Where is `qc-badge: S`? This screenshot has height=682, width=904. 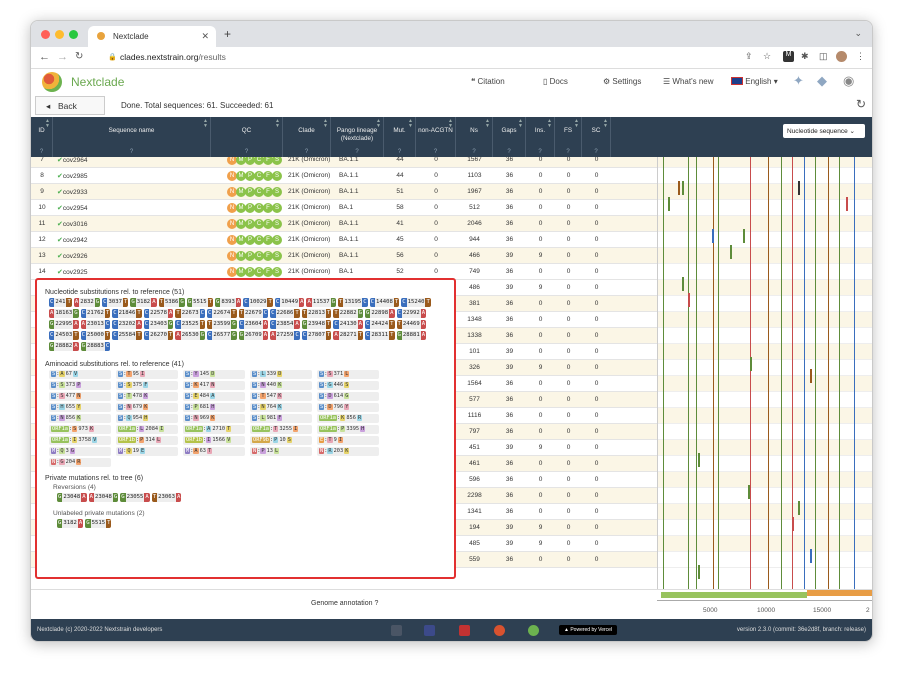
qc-badge: S is located at coordinates (277, 240).